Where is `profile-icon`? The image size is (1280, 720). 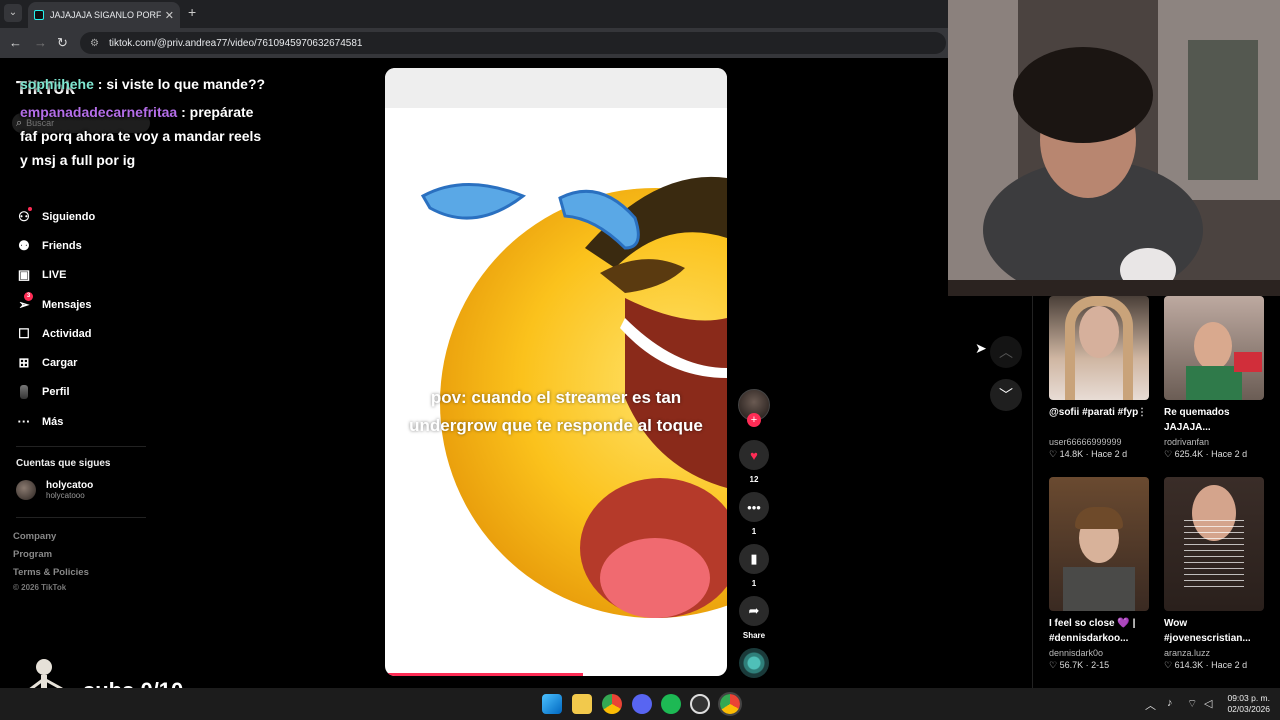 profile-icon is located at coordinates (24, 392).